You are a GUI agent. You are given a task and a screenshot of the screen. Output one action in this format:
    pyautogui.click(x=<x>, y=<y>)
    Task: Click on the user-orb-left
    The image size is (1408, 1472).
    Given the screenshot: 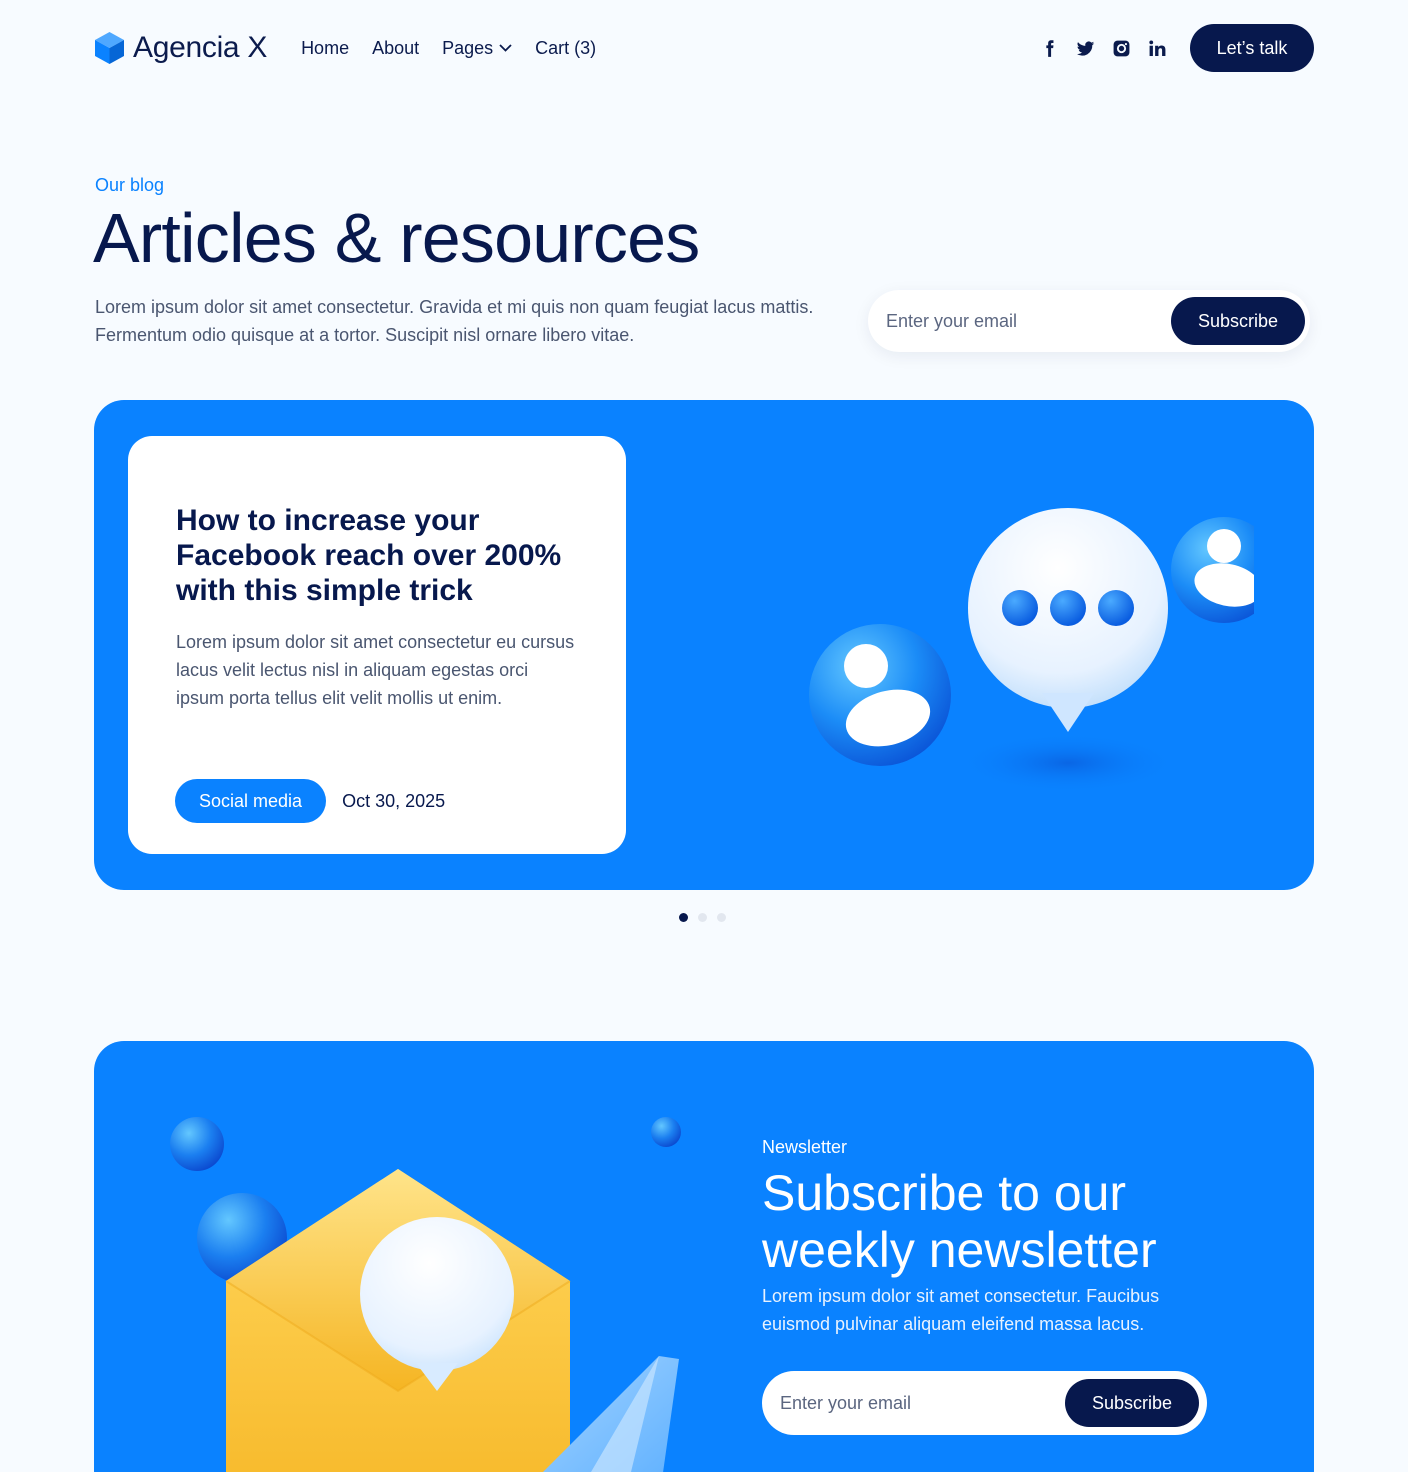 What is the action you would take?
    pyautogui.click(x=880, y=695)
    